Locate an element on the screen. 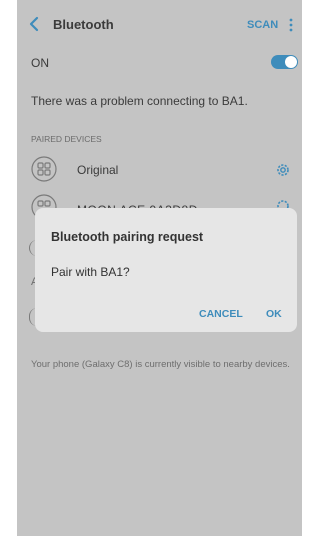 This screenshot has height=536, width=320. toggle-knob is located at coordinates (291, 62).